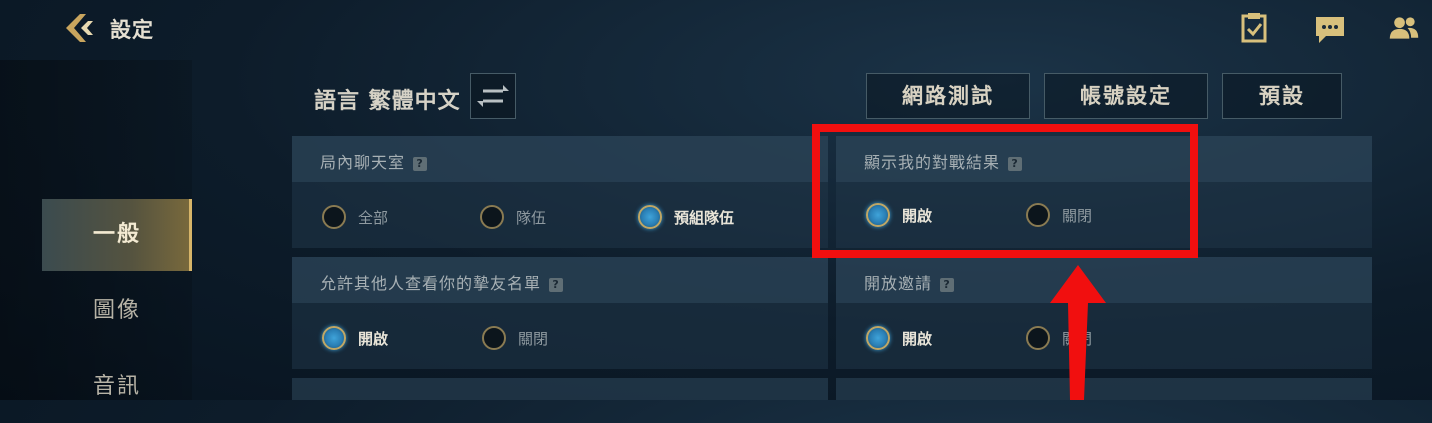 The image size is (1432, 423). I want to click on network-test-button: 網路測試, so click(948, 96).